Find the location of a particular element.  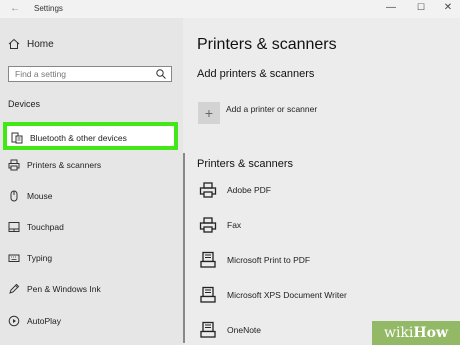

sidebar-item-label: Touchpad is located at coordinates (45, 227).